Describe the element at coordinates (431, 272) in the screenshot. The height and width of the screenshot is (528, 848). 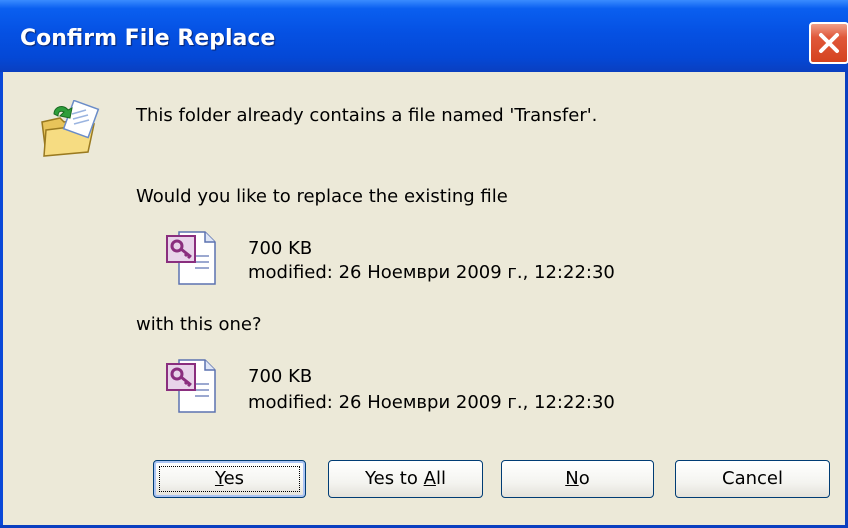
I see `existing-file-modified: modified: 26 Ноември 2009 г., 12:22:30` at that location.